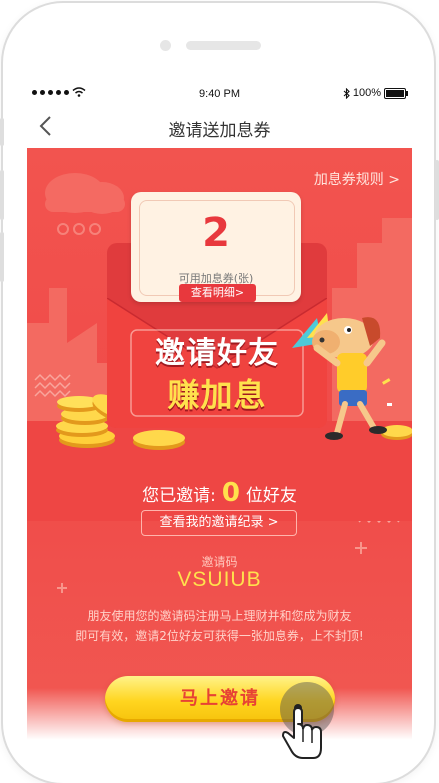 The image size is (439, 783). Describe the element at coordinates (217, 293) in the screenshot. I see `view-details-button: 查看明细>` at that location.